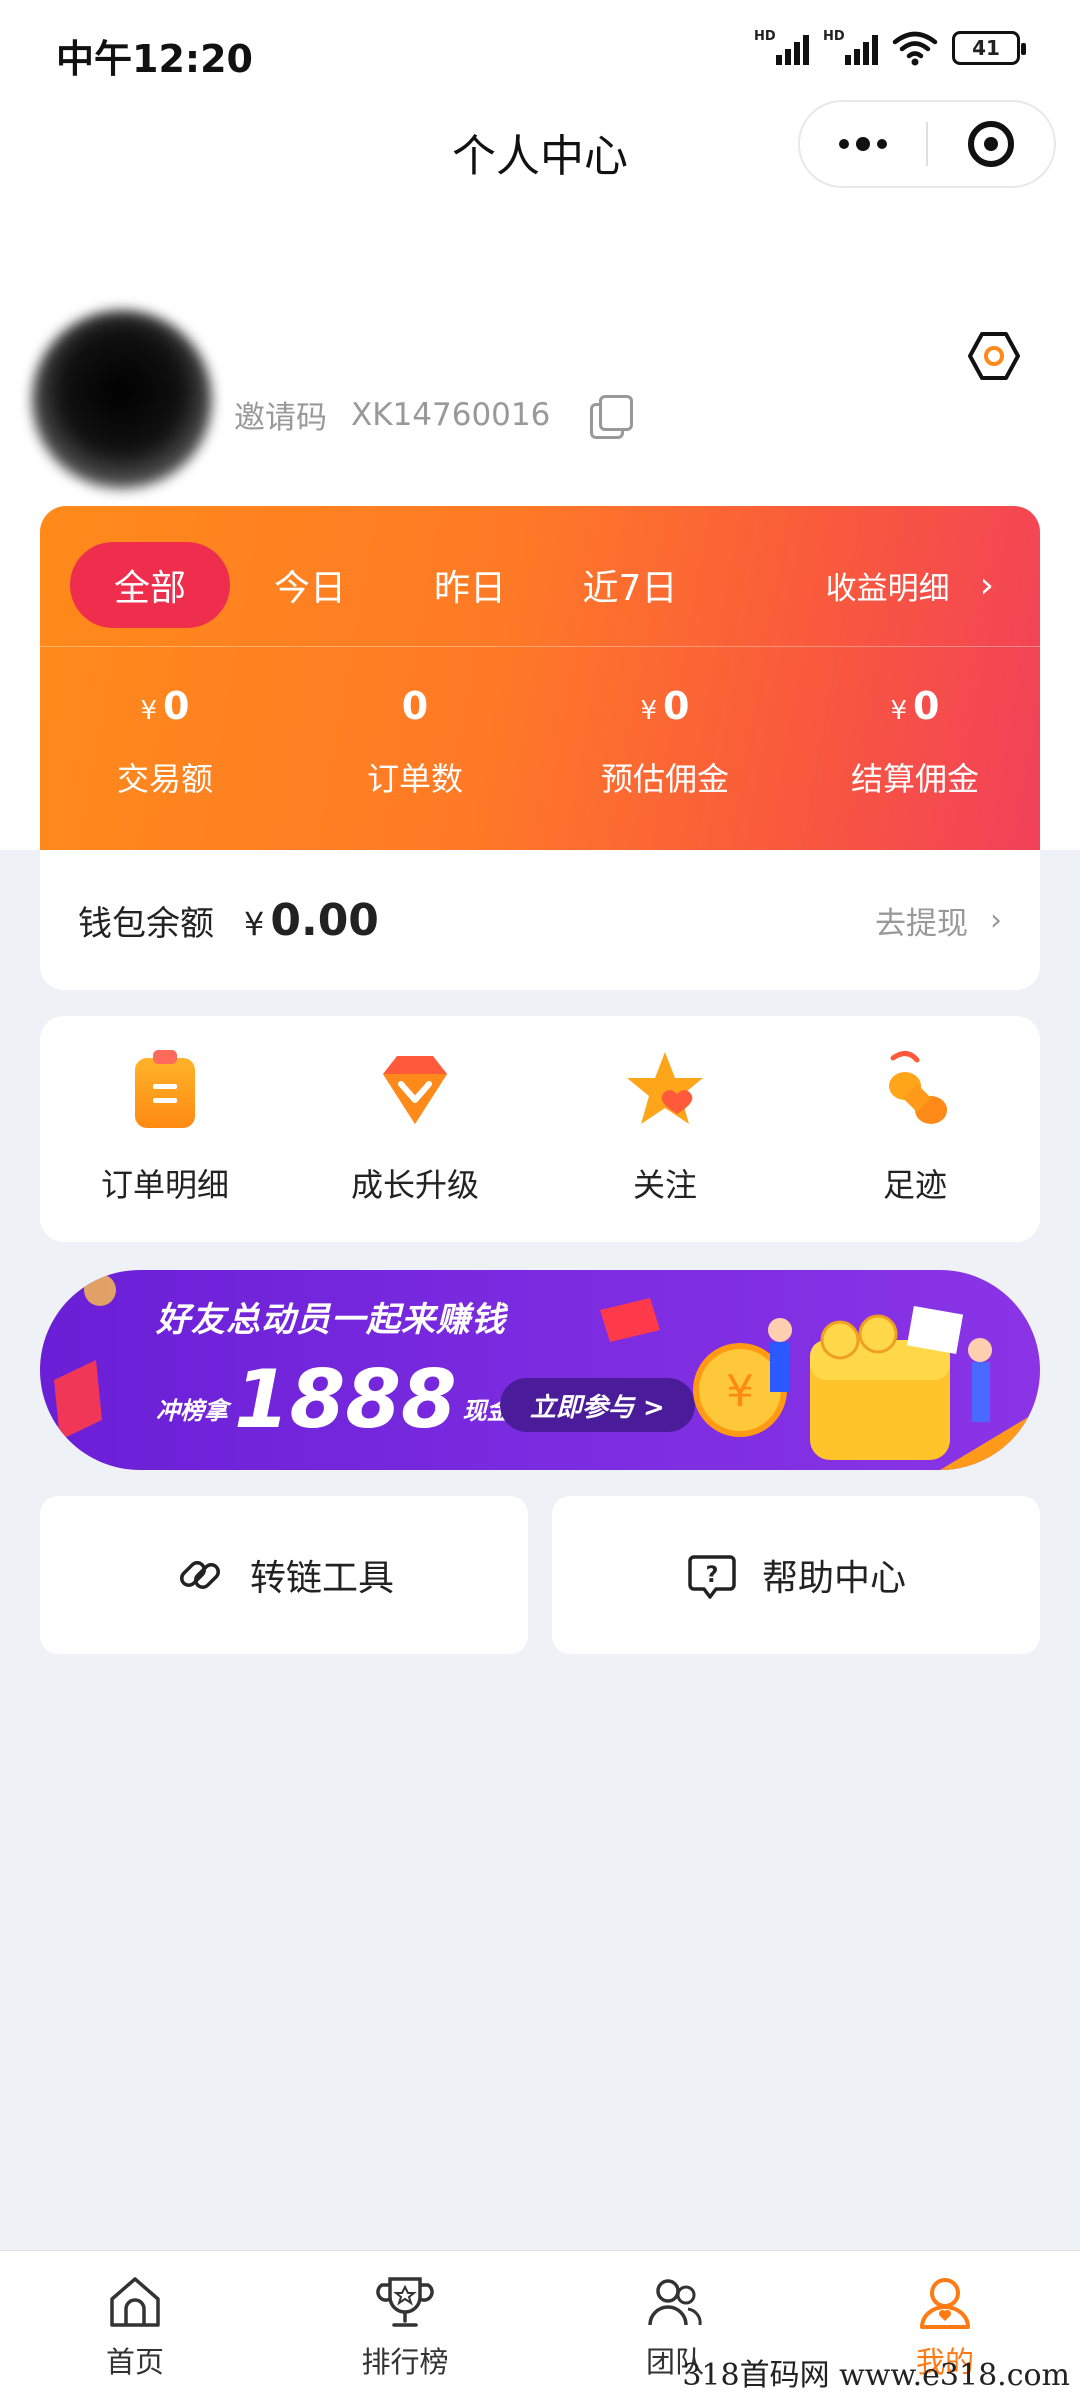 Image resolution: width=1080 pixels, height=2400 pixels. Describe the element at coordinates (918, 1087) in the screenshot. I see `footprint-icon` at that location.